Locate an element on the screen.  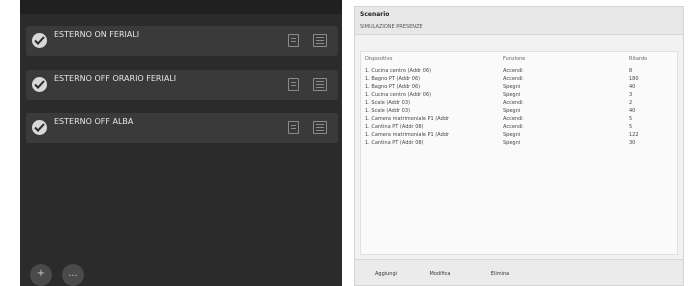
delay-cell: 2 is located at coordinates (631, 103).